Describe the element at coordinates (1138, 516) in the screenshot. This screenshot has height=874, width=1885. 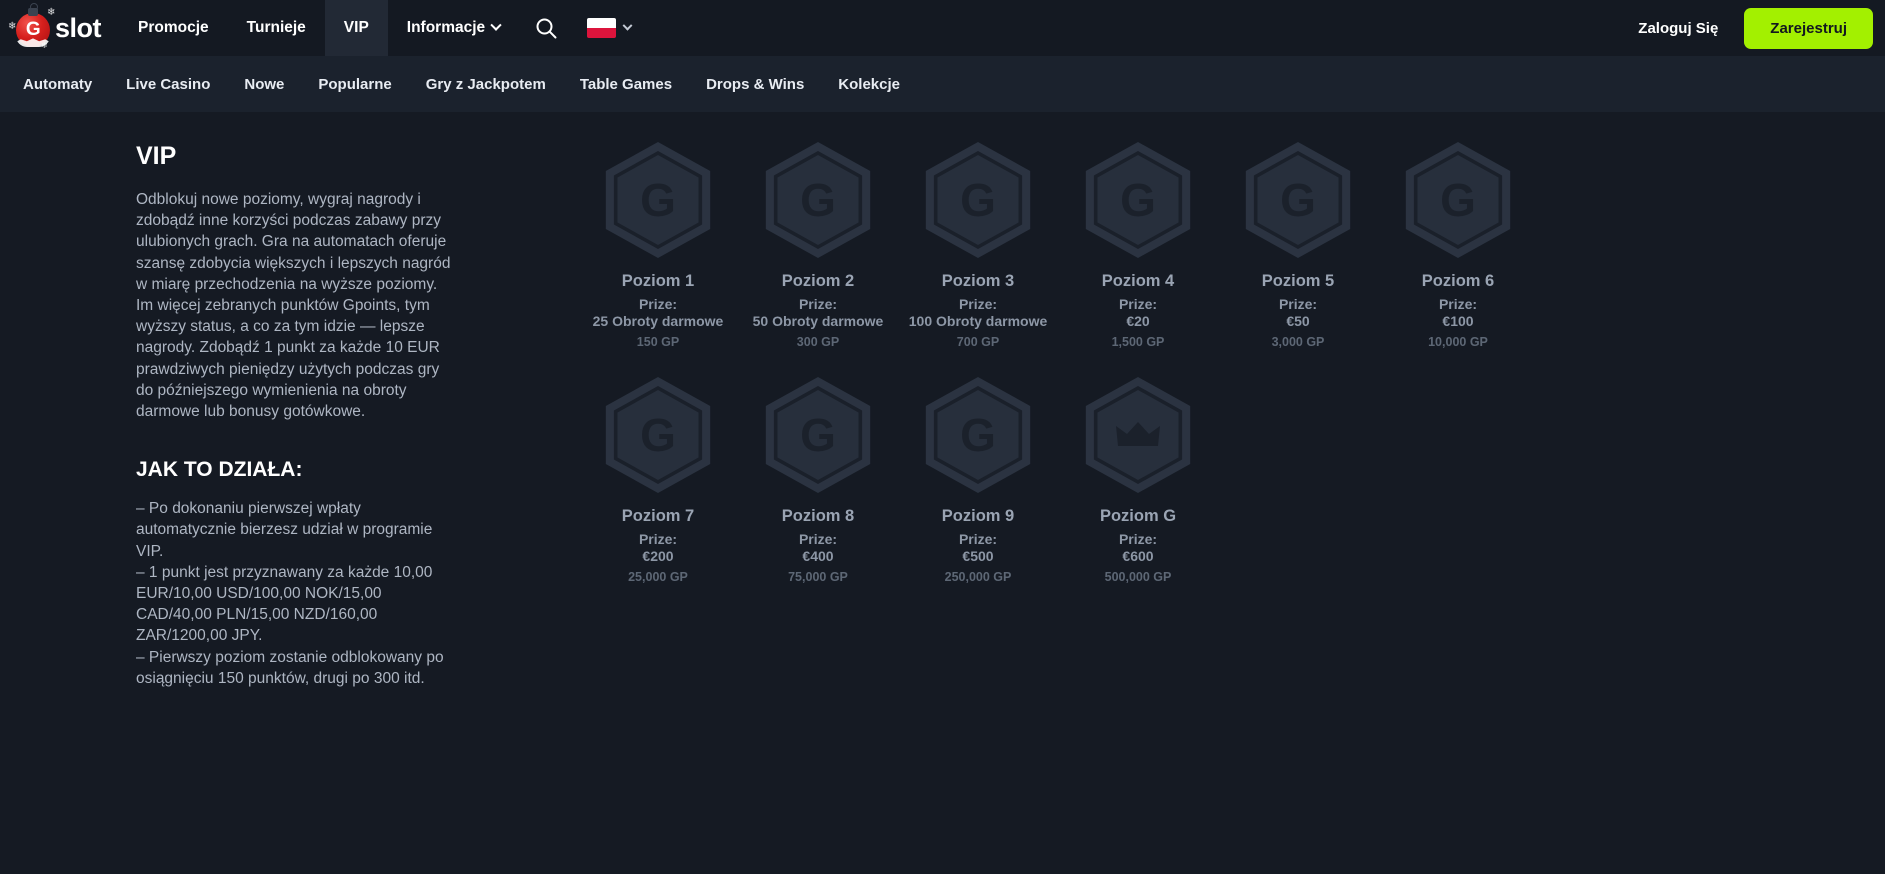
I see `vip-level-name: Poziom G` at that location.